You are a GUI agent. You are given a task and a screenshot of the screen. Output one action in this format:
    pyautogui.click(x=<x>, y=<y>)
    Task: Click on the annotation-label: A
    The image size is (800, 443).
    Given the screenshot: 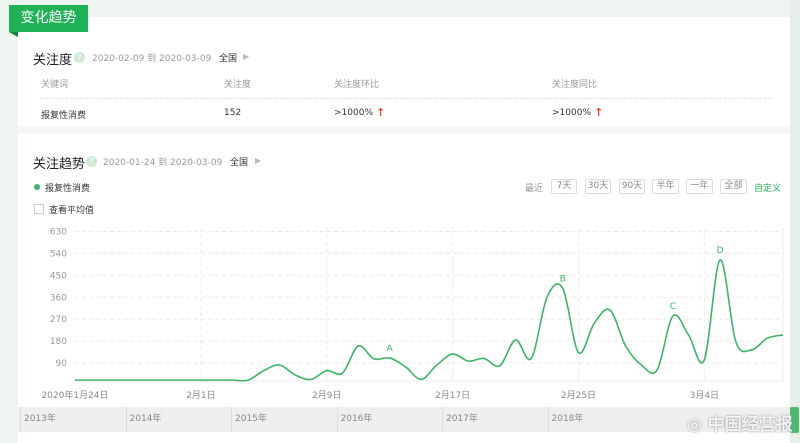 What is the action you would take?
    pyautogui.click(x=390, y=349)
    